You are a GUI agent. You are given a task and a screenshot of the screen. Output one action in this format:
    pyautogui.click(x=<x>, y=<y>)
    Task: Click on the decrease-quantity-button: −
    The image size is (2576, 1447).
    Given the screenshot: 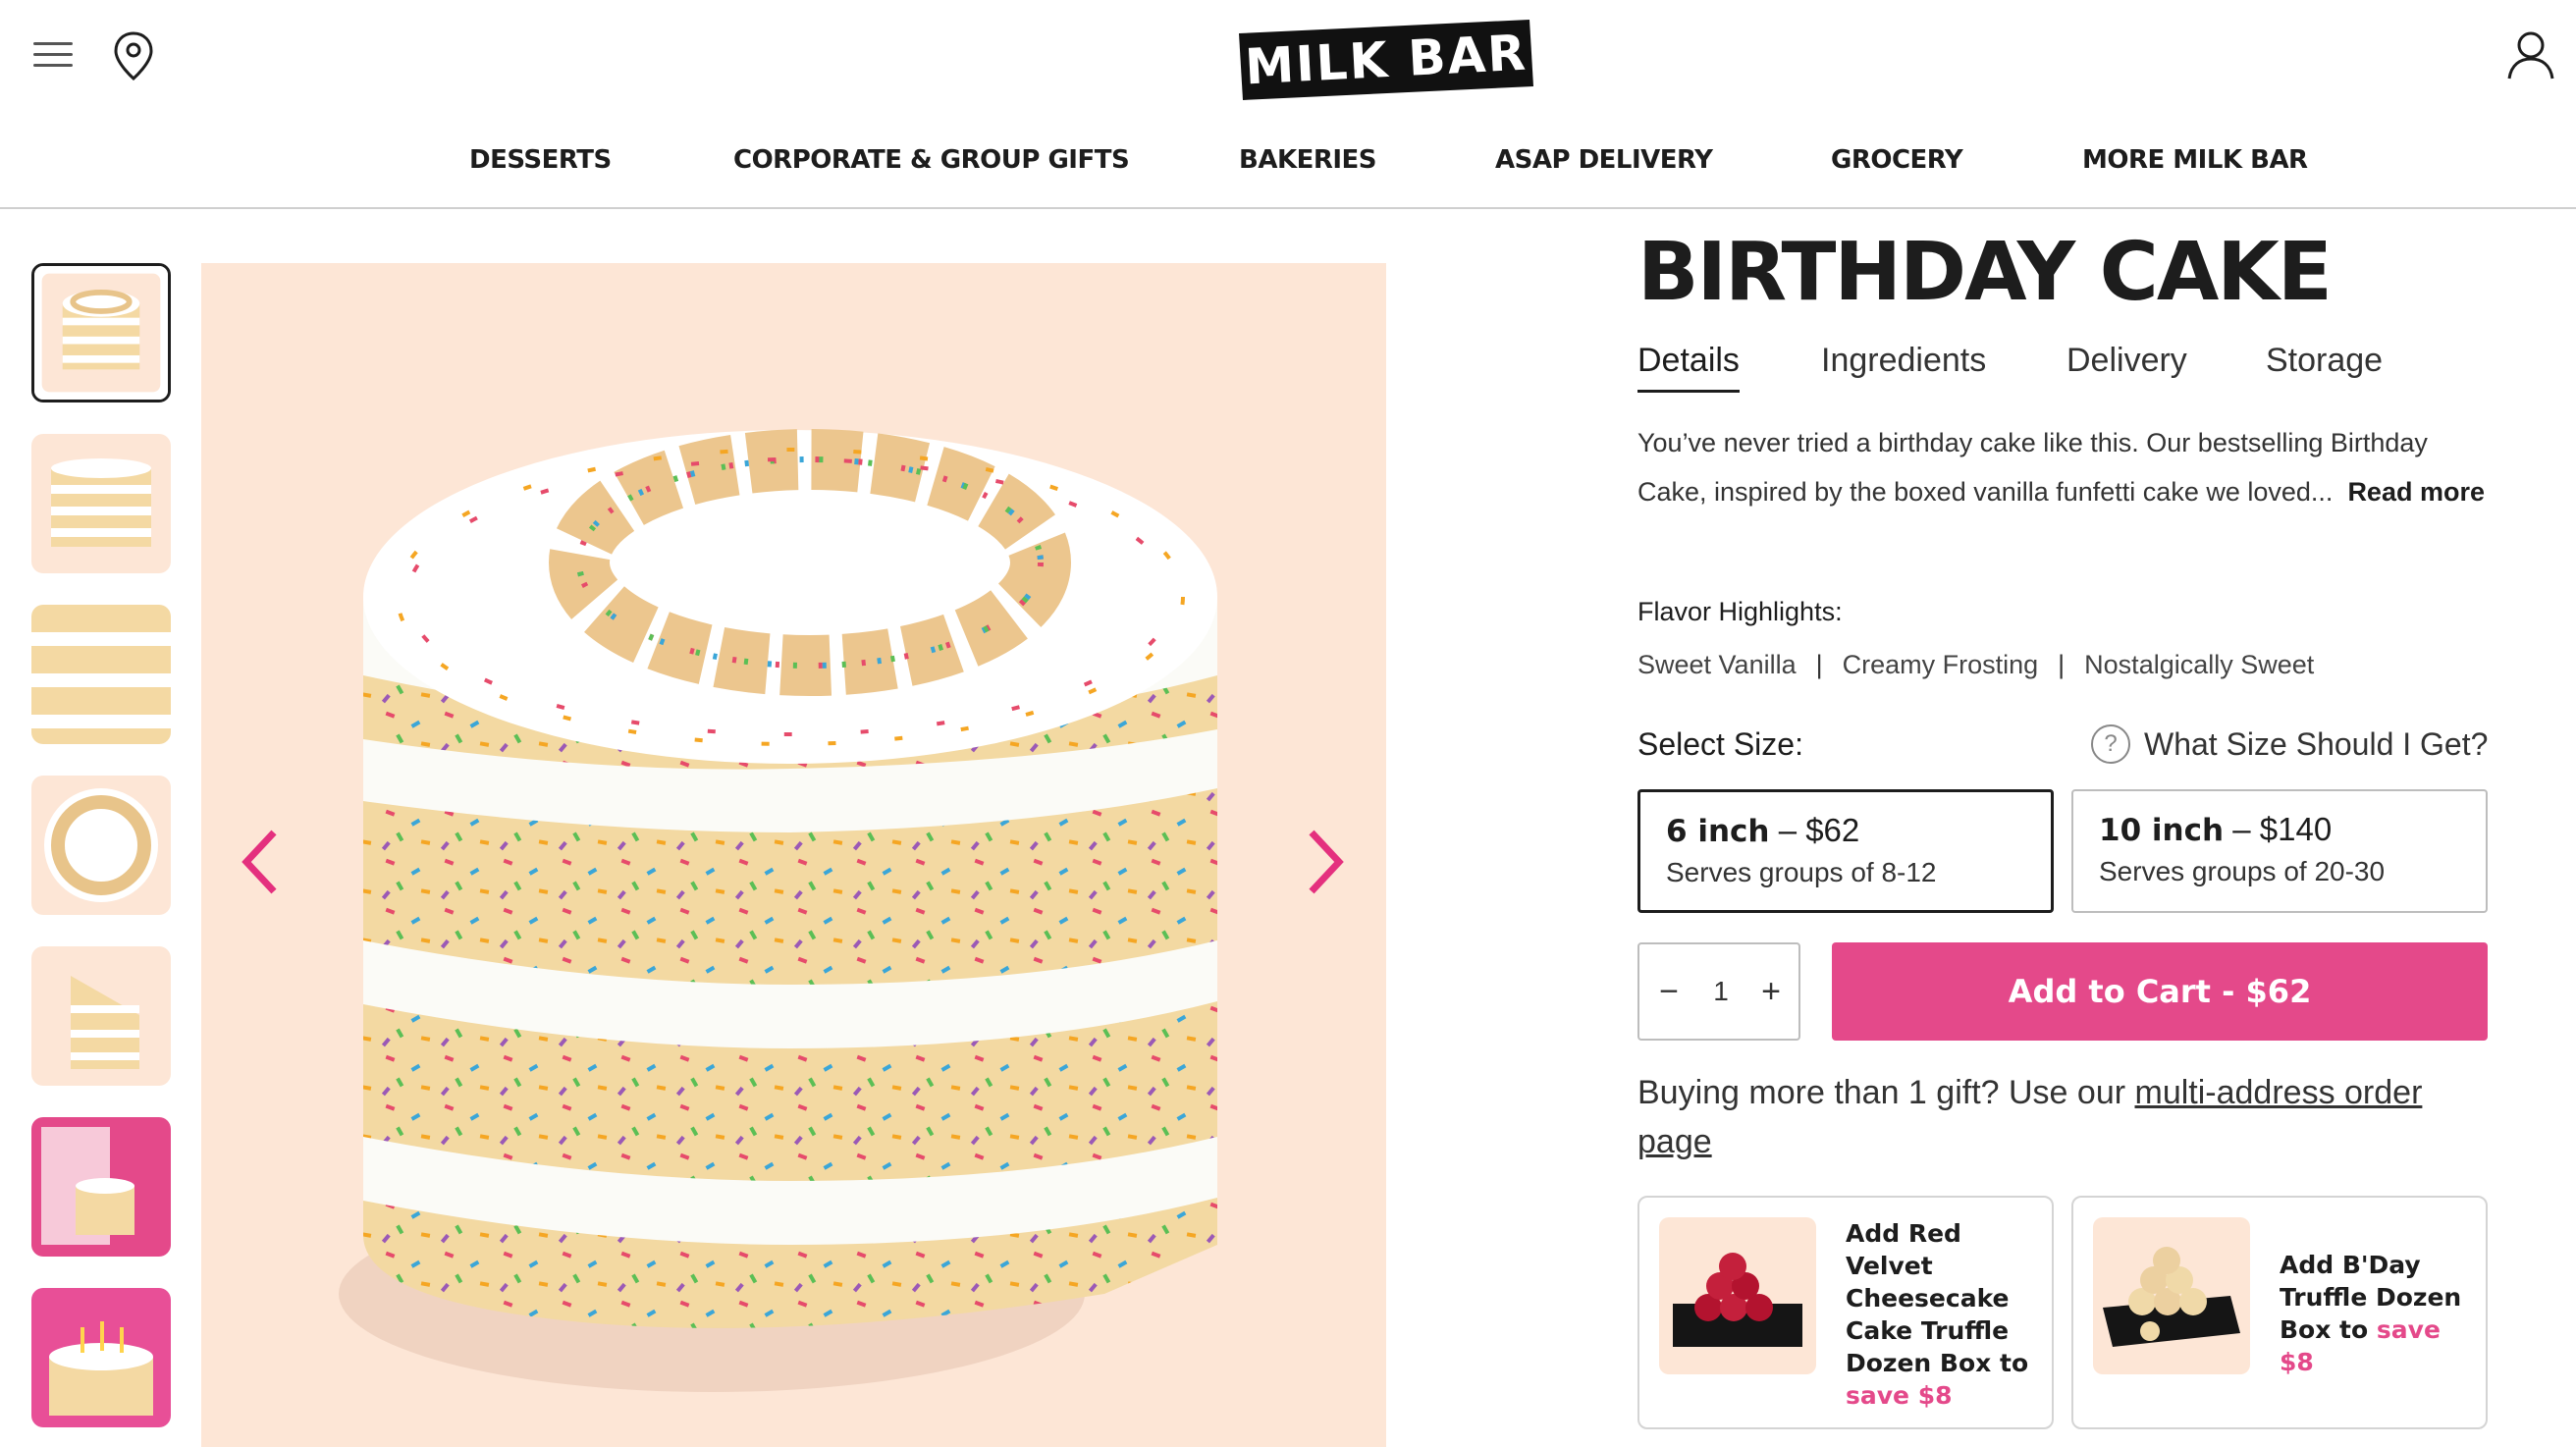 What is the action you would take?
    pyautogui.click(x=1669, y=991)
    